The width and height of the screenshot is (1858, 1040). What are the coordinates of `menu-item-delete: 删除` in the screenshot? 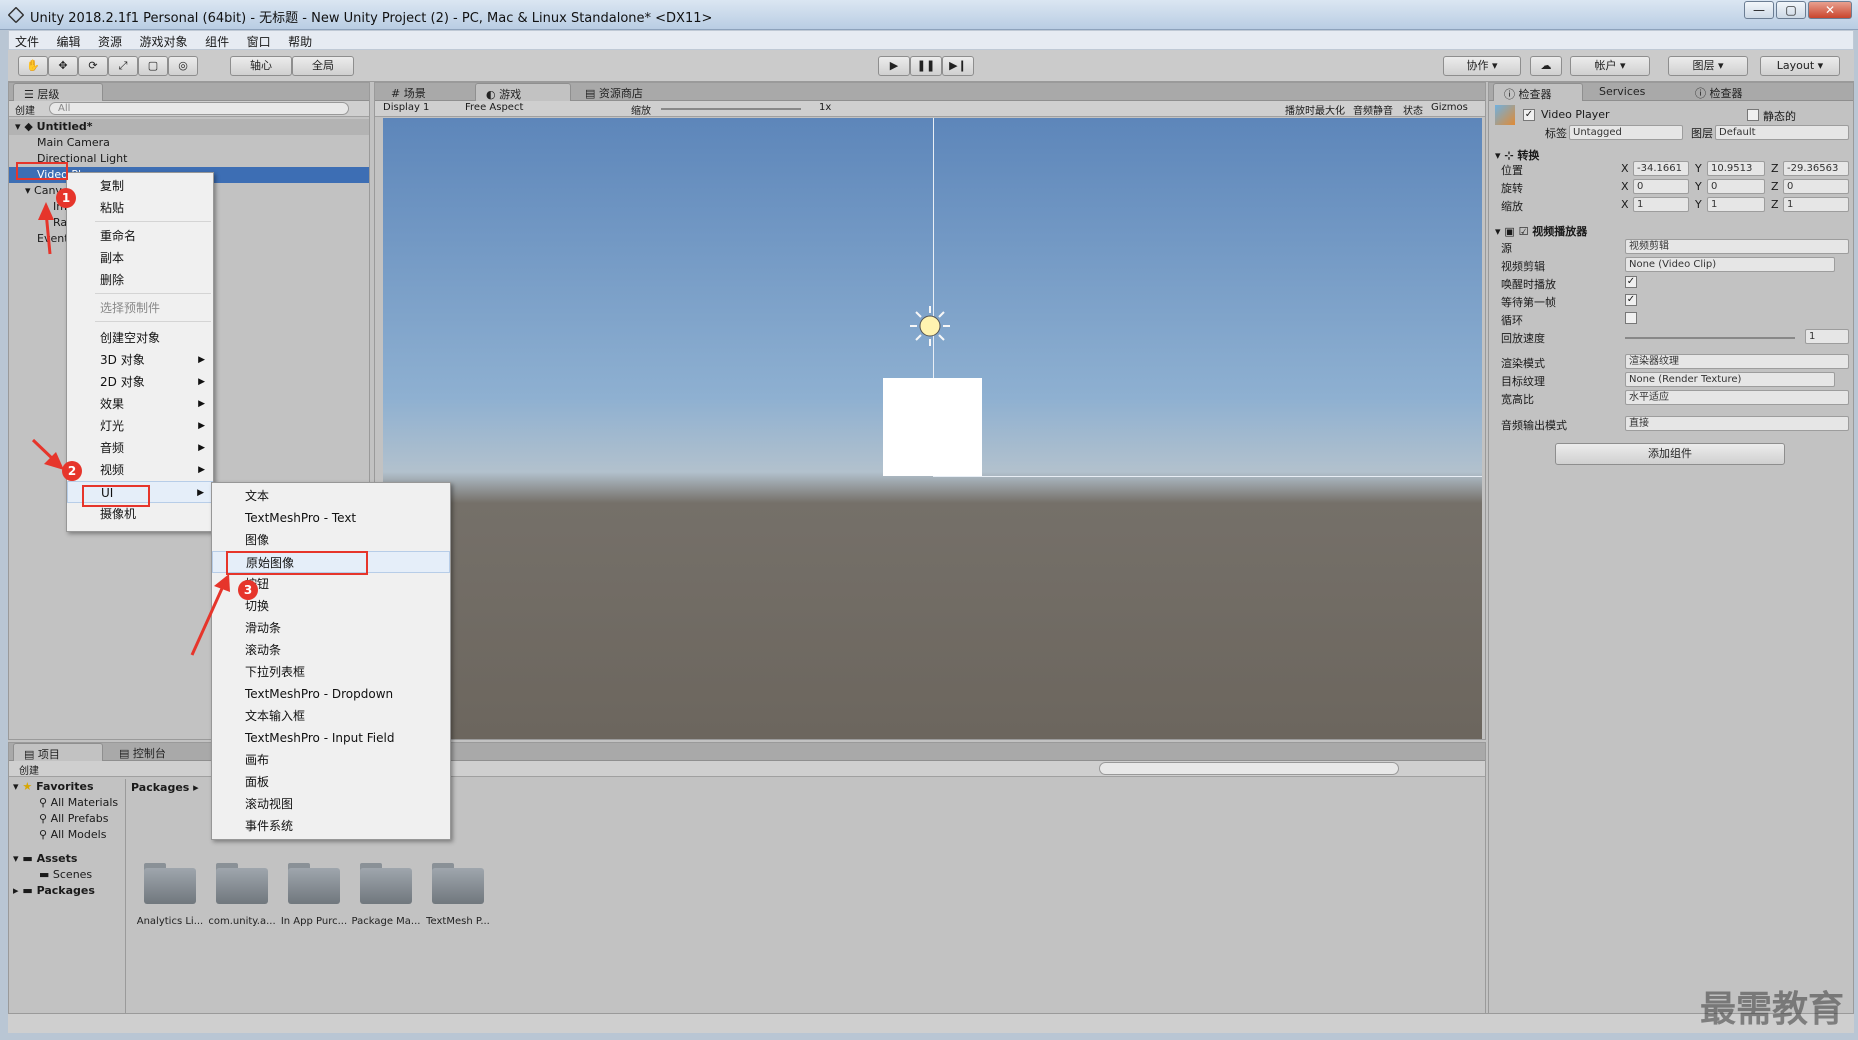 It's located at (140, 280).